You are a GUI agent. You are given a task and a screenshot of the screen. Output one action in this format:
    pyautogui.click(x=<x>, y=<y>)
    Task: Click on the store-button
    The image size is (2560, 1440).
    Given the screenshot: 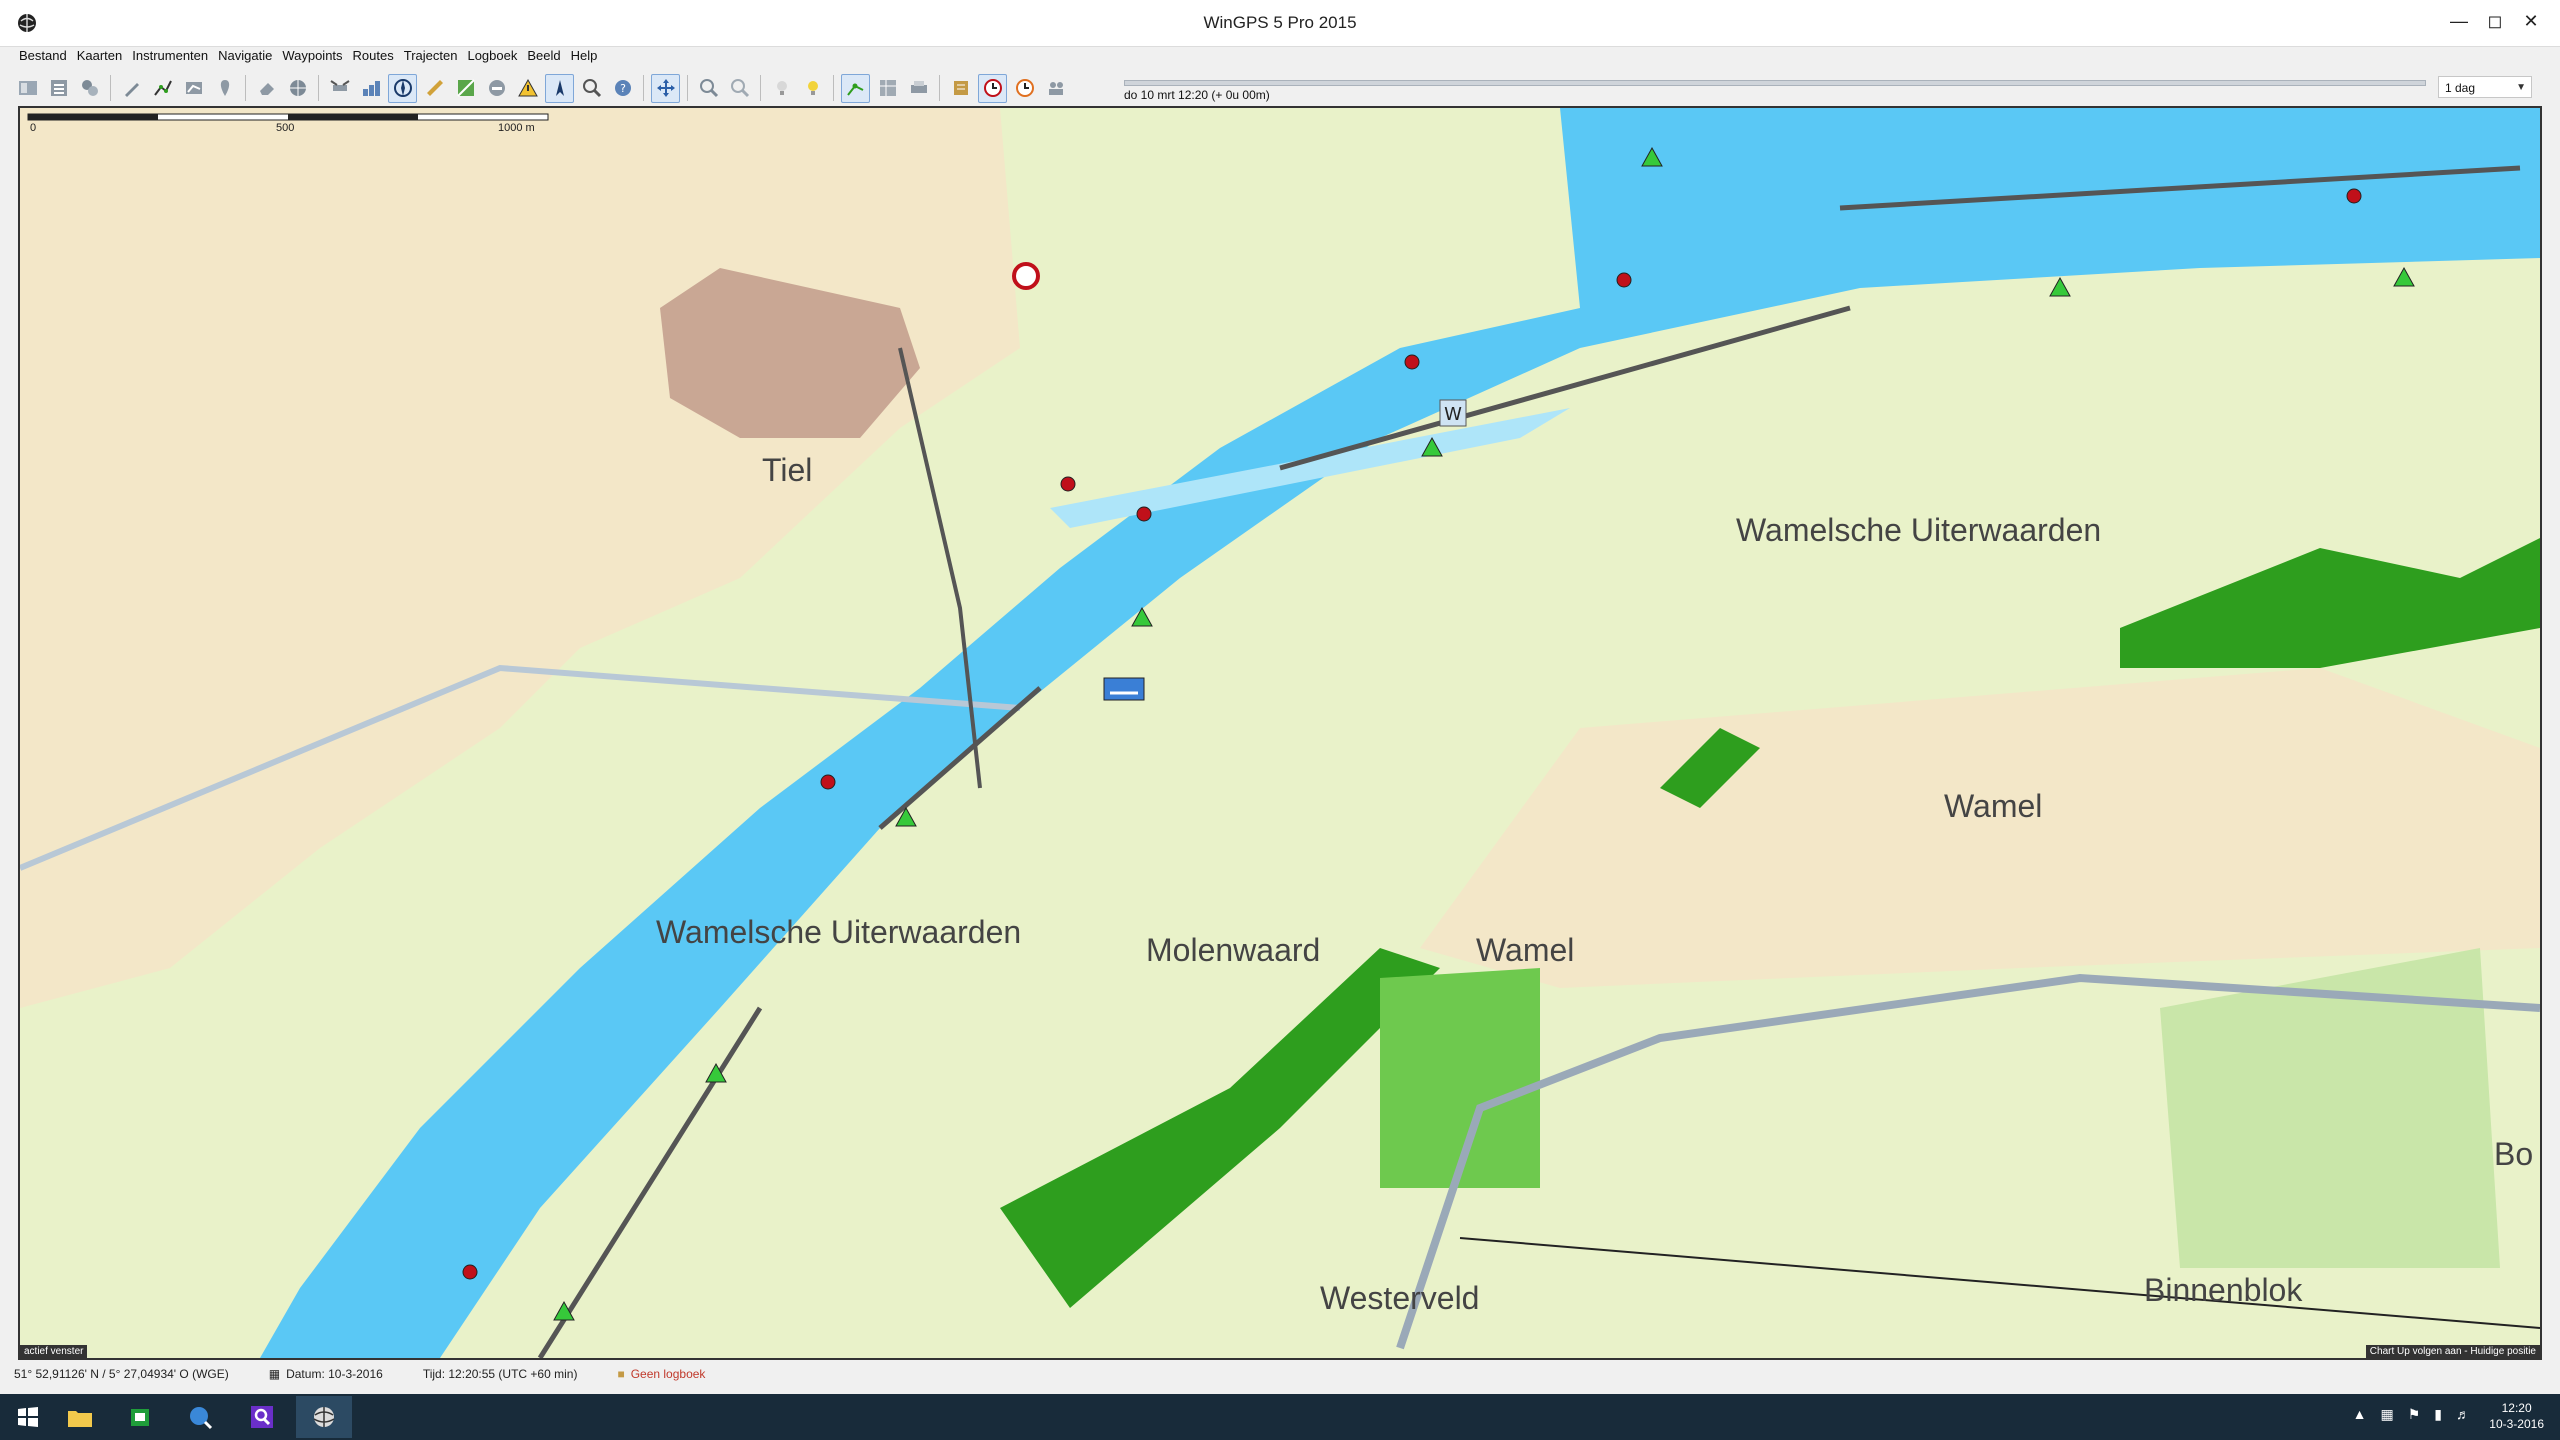 What is the action you would take?
    pyautogui.click(x=140, y=1417)
    